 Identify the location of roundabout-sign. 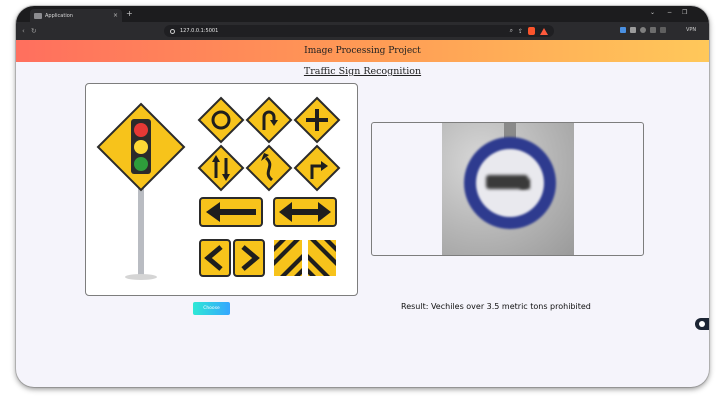
(221, 120).